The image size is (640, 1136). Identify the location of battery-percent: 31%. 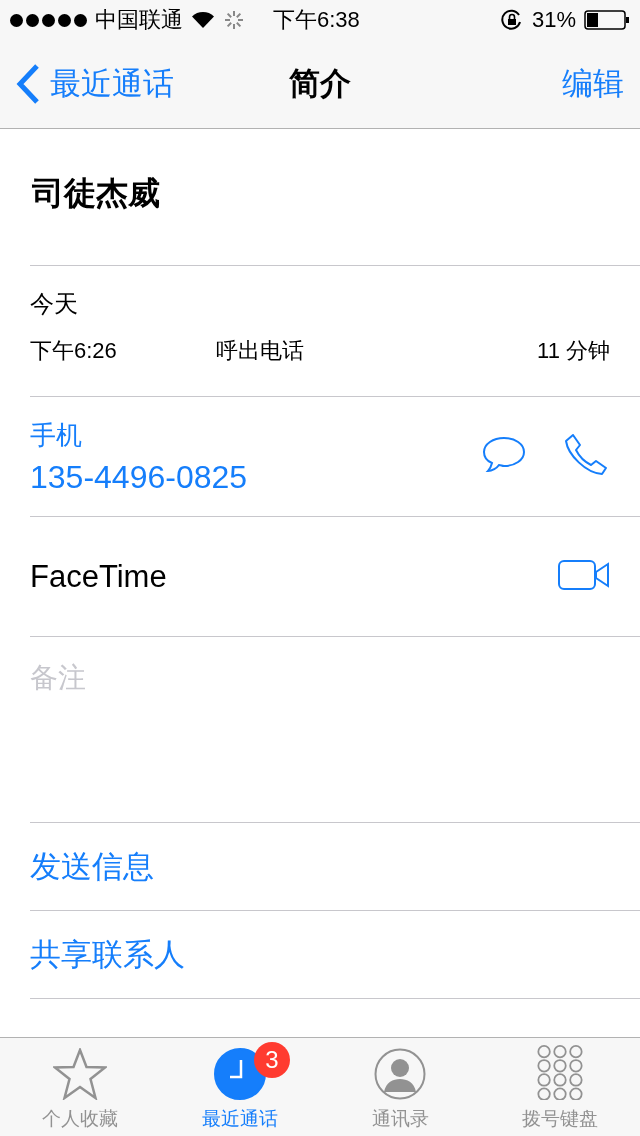
(553, 20).